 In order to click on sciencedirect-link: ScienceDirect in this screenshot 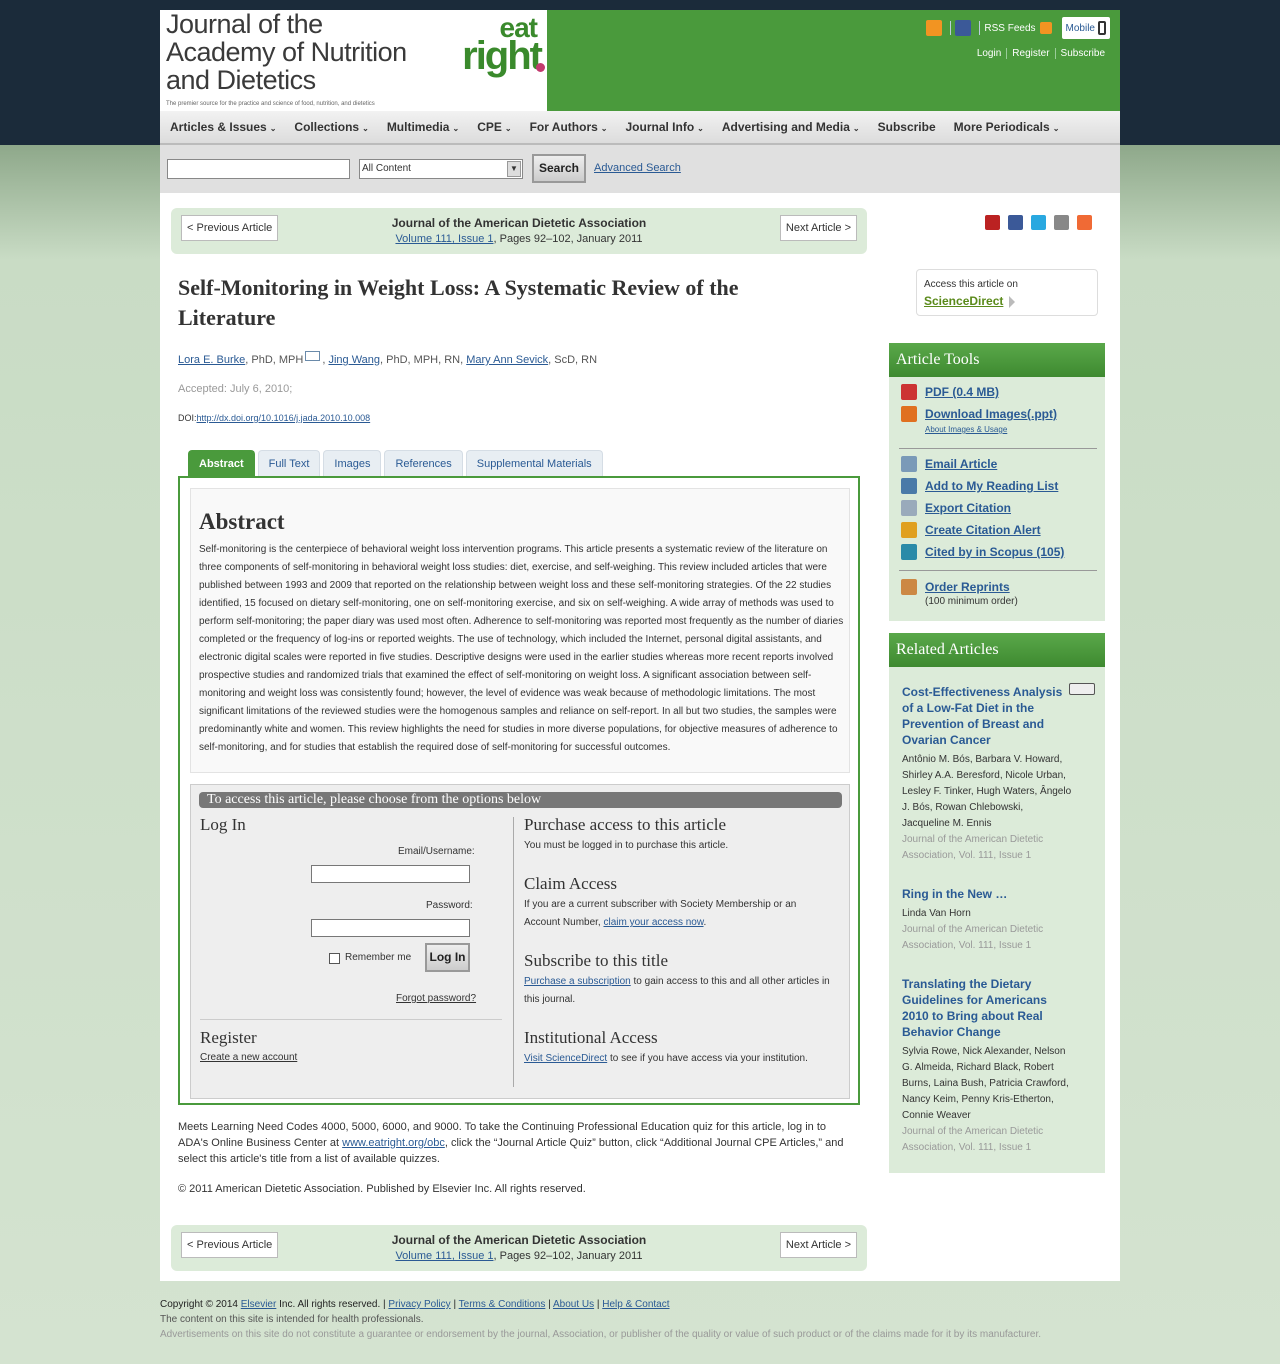, I will do `click(963, 301)`.